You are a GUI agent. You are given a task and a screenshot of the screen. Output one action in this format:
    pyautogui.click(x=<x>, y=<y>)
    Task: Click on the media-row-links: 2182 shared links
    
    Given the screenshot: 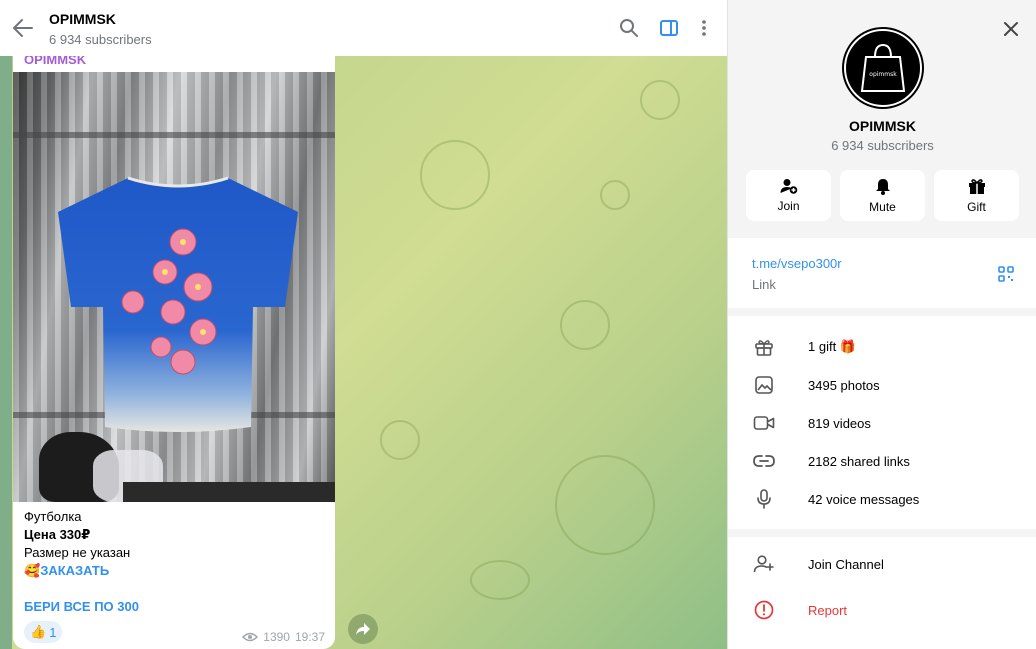 What is the action you would take?
    pyautogui.click(x=882, y=461)
    